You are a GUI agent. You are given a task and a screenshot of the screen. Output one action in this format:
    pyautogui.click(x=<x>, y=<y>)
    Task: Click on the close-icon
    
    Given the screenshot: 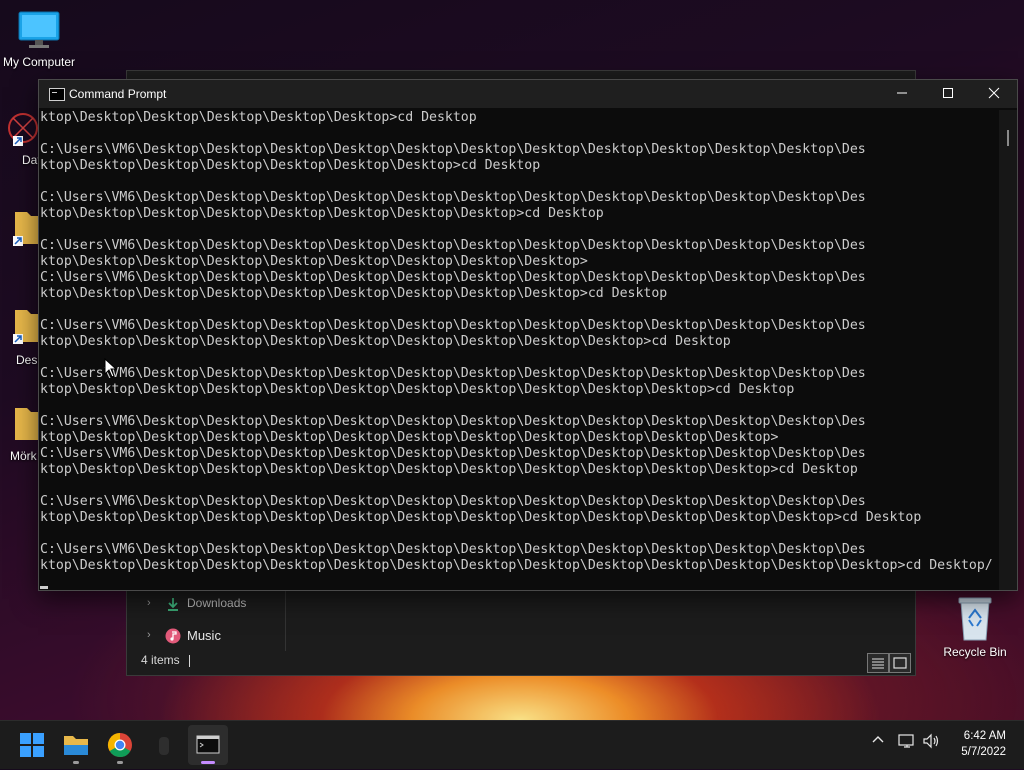 What is the action you would take?
    pyautogui.click(x=994, y=93)
    